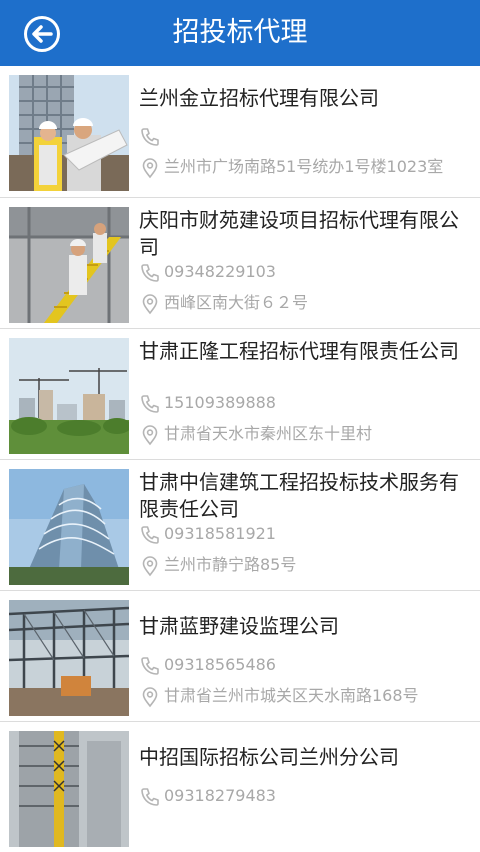 The height and width of the screenshot is (852, 480). Describe the element at coordinates (69, 658) in the screenshot. I see `thumbnail-steel-frame` at that location.